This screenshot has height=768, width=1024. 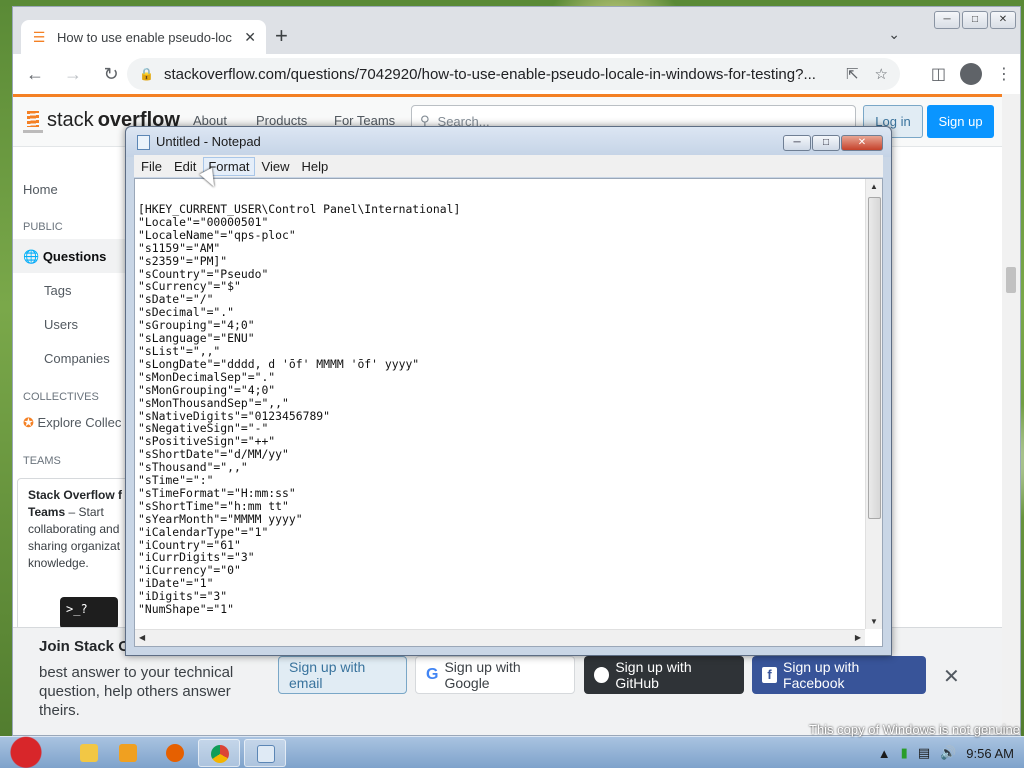 I want to click on notepad-line: "sMonGrouping"="4;0", so click(x=499, y=390).